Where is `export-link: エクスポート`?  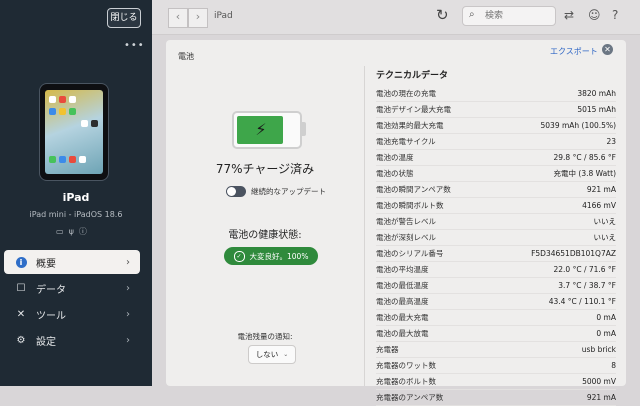
export-link: エクスポート is located at coordinates (574, 51).